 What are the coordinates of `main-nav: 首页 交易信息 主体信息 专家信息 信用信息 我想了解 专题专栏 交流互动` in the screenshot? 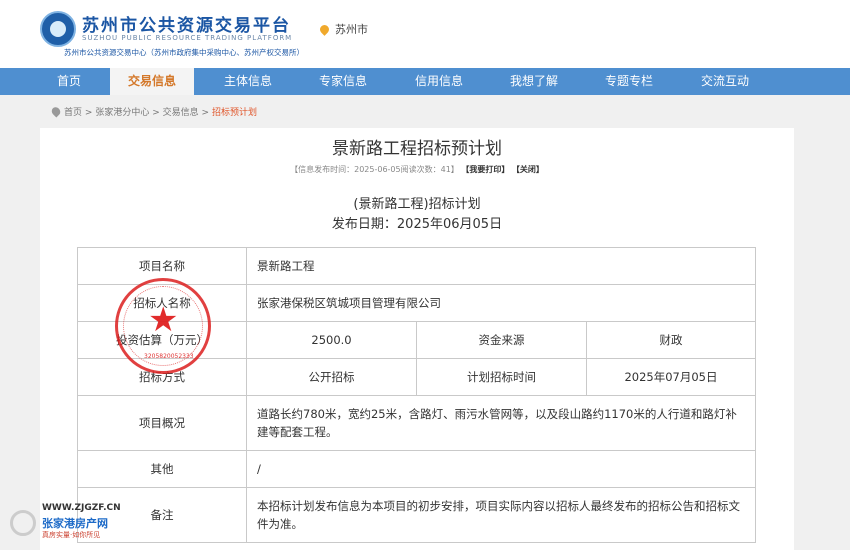 It's located at (425, 81).